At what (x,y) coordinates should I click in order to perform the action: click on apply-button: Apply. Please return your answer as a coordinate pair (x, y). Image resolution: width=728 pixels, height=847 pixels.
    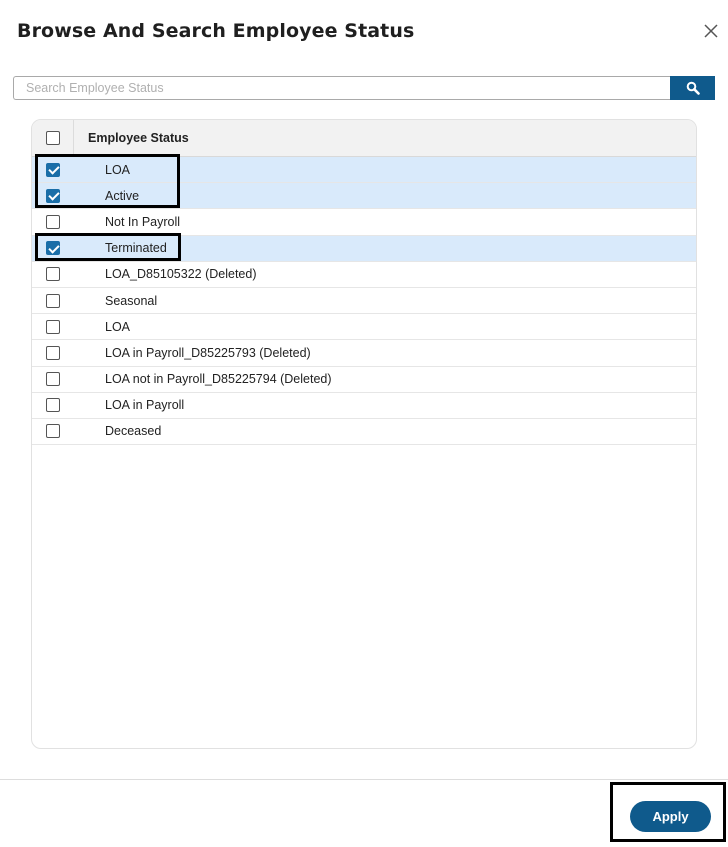
    Looking at the image, I should click on (670, 816).